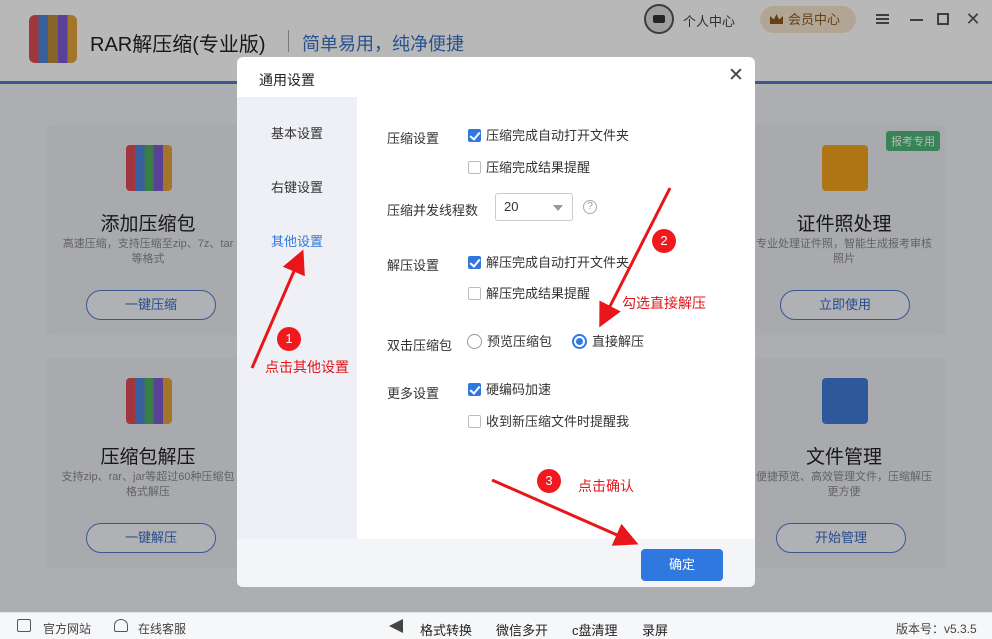  I want to click on help-icon: ?, so click(590, 207).